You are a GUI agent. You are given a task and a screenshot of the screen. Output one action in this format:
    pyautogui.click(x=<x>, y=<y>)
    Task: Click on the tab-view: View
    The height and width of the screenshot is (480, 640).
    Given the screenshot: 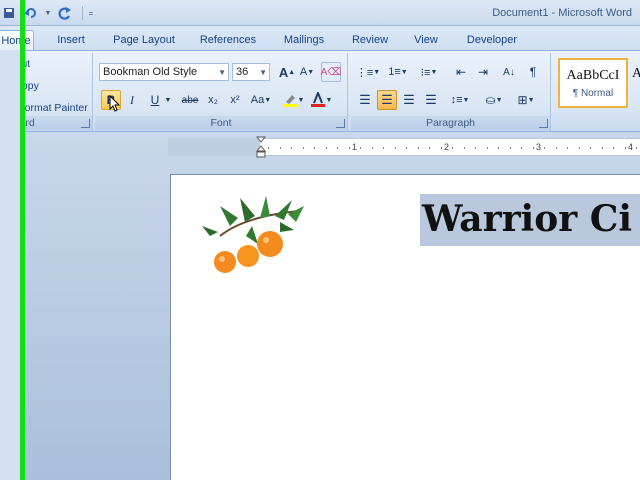 What is the action you would take?
    pyautogui.click(x=426, y=40)
    